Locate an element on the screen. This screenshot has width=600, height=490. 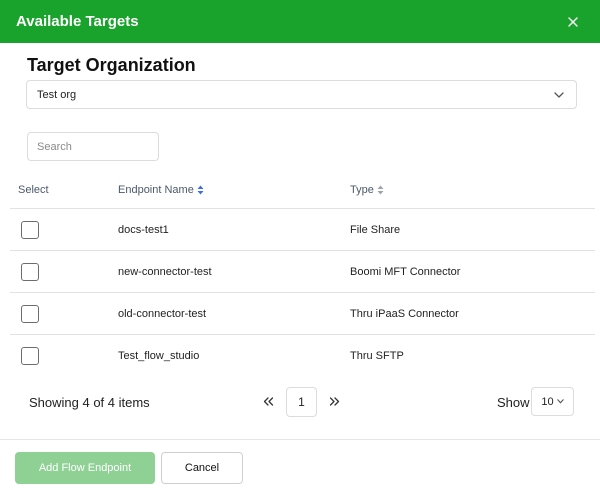
table-row: Test_flow_studio Thru SFTP is located at coordinates (302, 356).